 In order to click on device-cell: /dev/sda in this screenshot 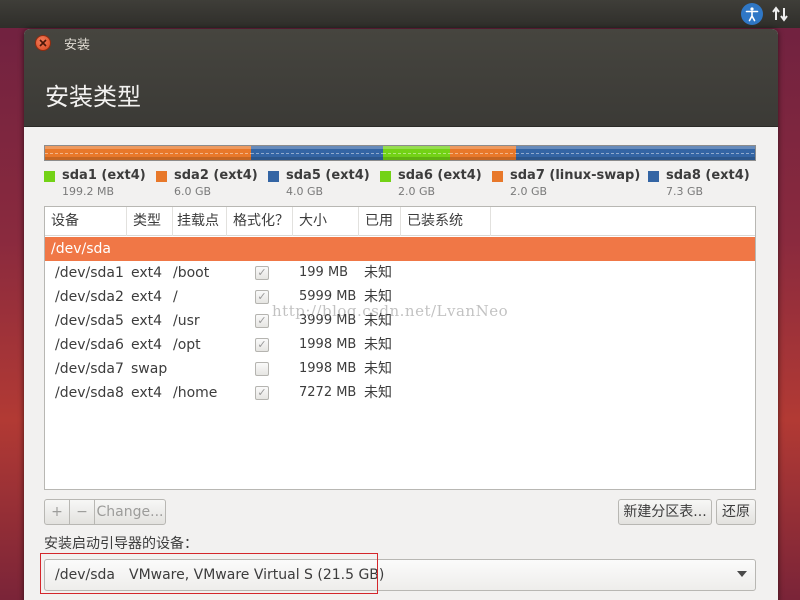, I will do `click(81, 249)`.